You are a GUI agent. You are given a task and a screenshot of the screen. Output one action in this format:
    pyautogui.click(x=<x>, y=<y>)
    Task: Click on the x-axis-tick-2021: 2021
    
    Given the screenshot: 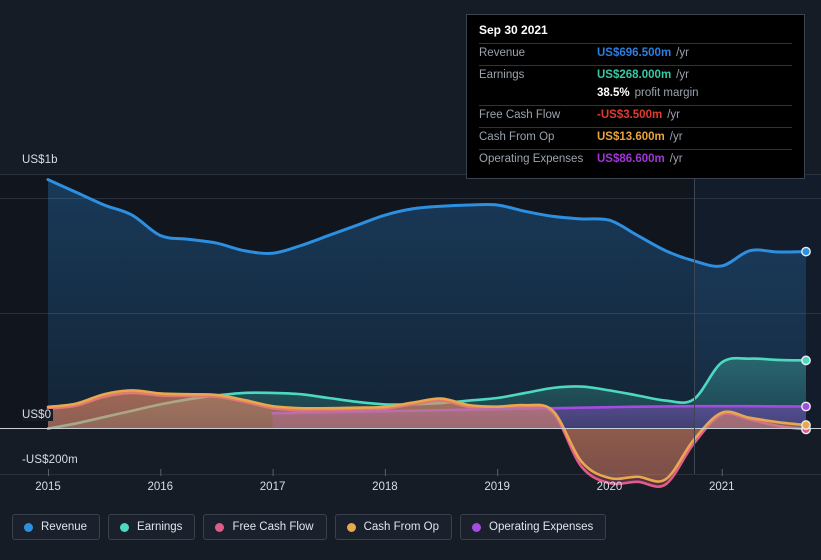 What is the action you would take?
    pyautogui.click(x=721, y=487)
    